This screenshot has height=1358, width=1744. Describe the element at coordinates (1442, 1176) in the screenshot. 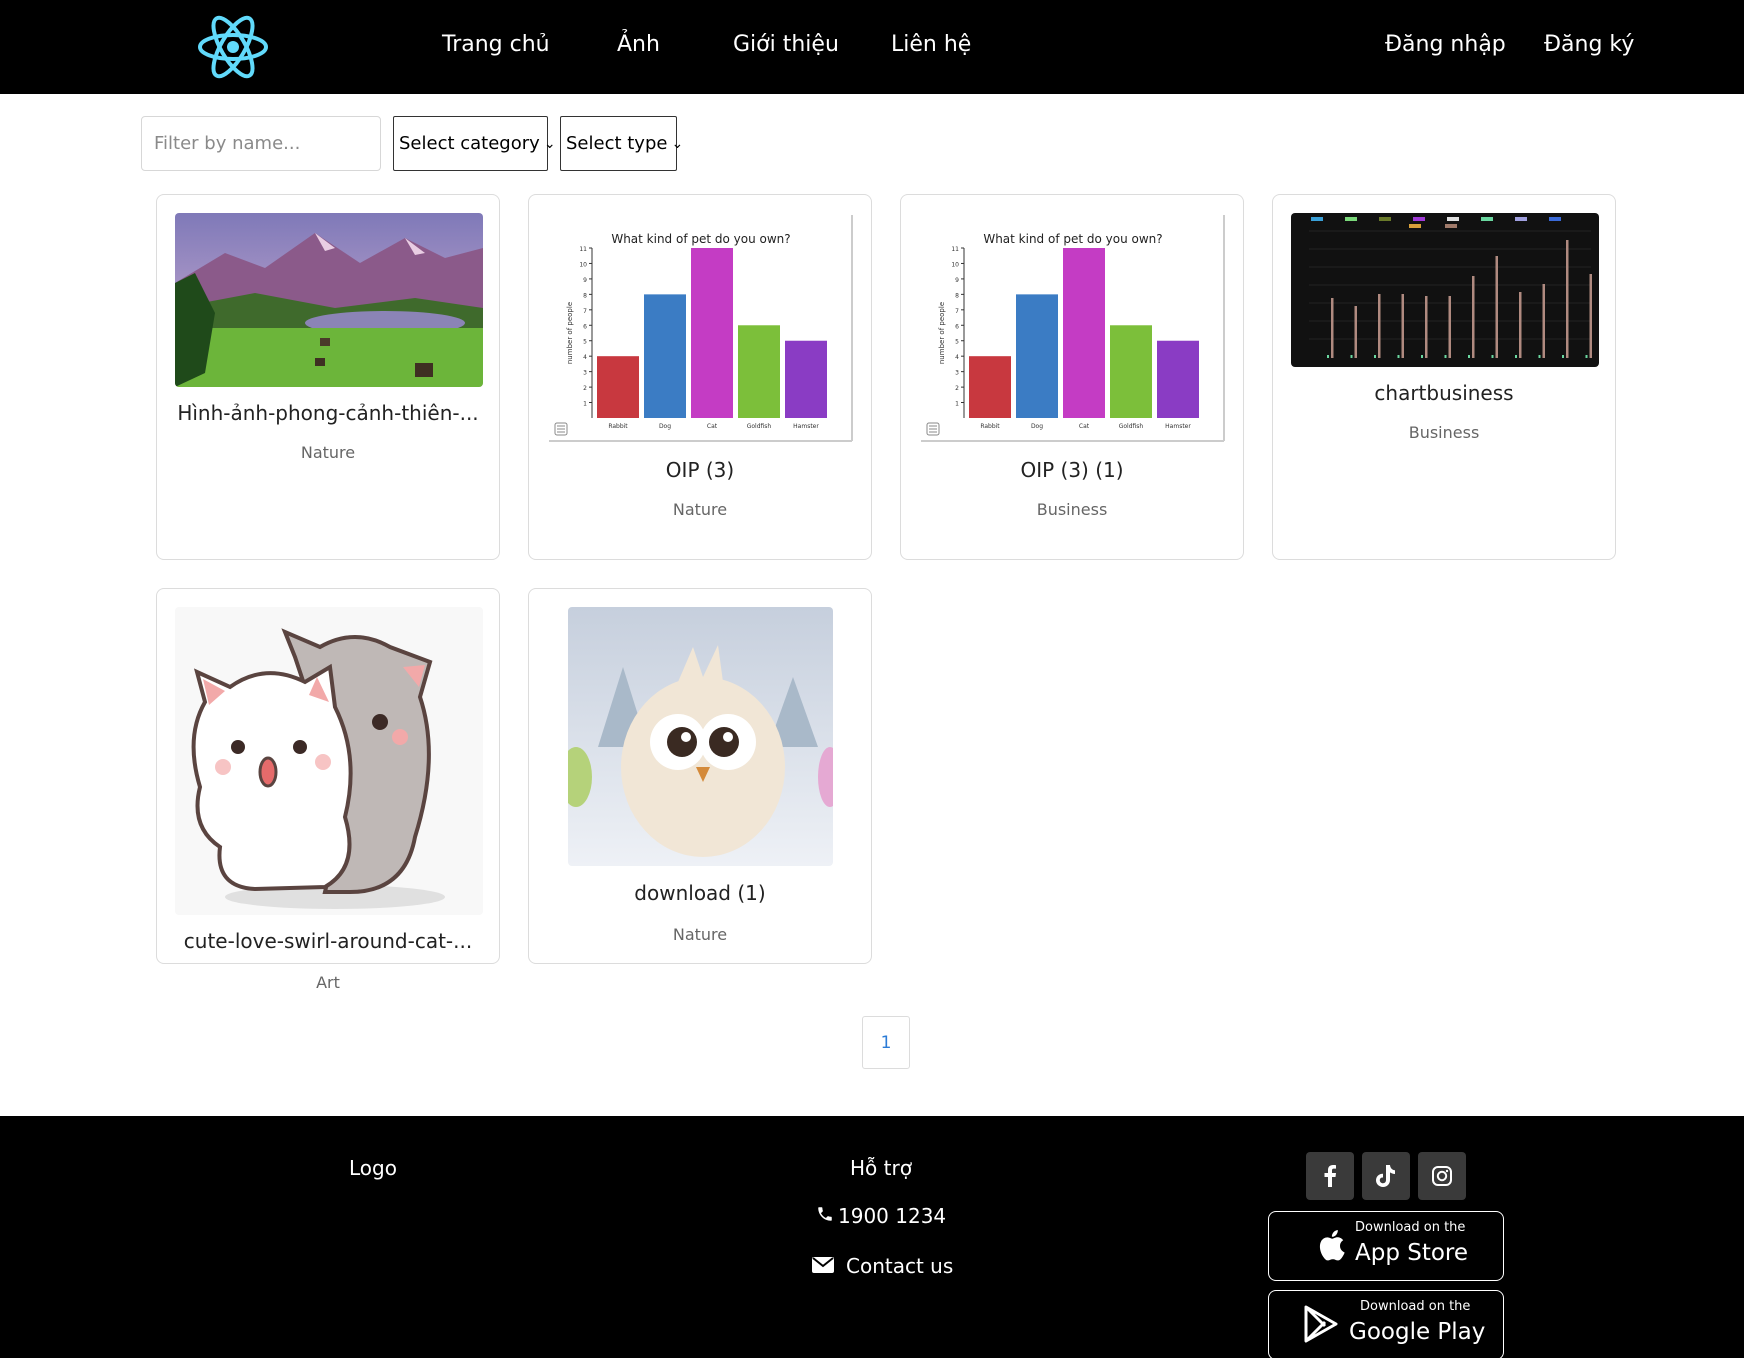

I see `instagram-icon` at that location.